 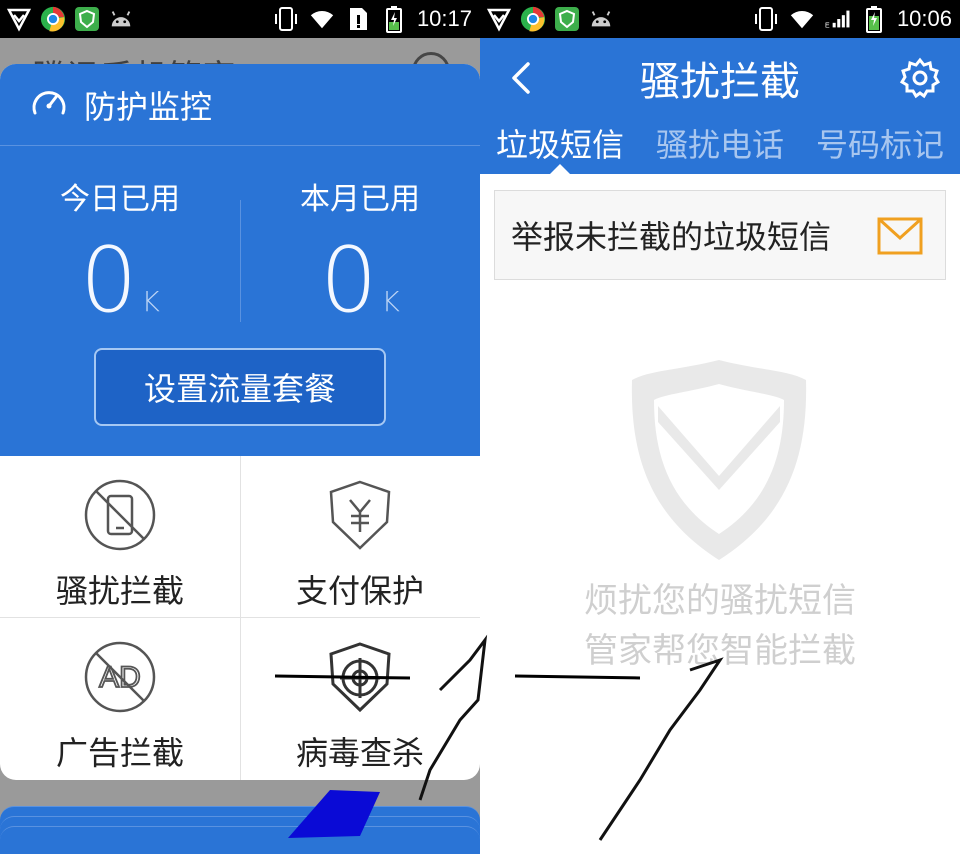 I want to click on month-usage-unit: K, so click(x=390, y=301).